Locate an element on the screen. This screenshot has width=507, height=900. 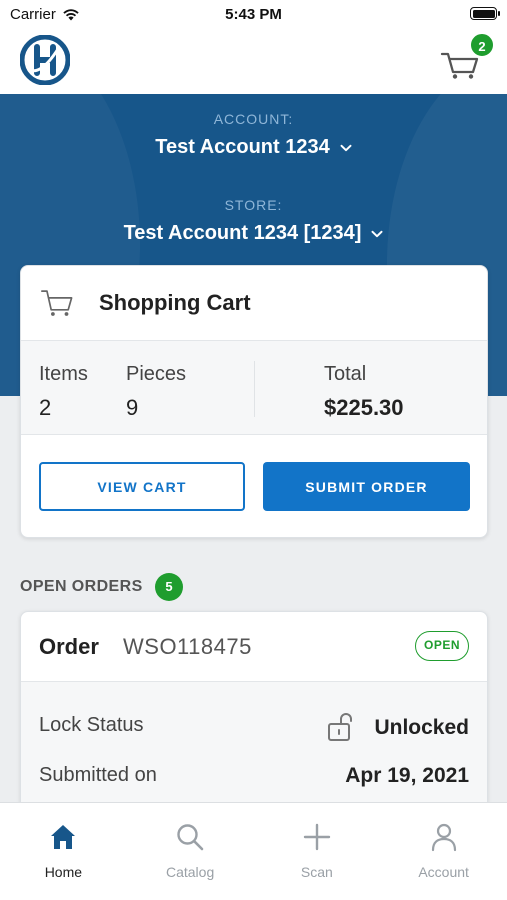
order-header: Order WSO118475 OPEN is located at coordinates (254, 647).